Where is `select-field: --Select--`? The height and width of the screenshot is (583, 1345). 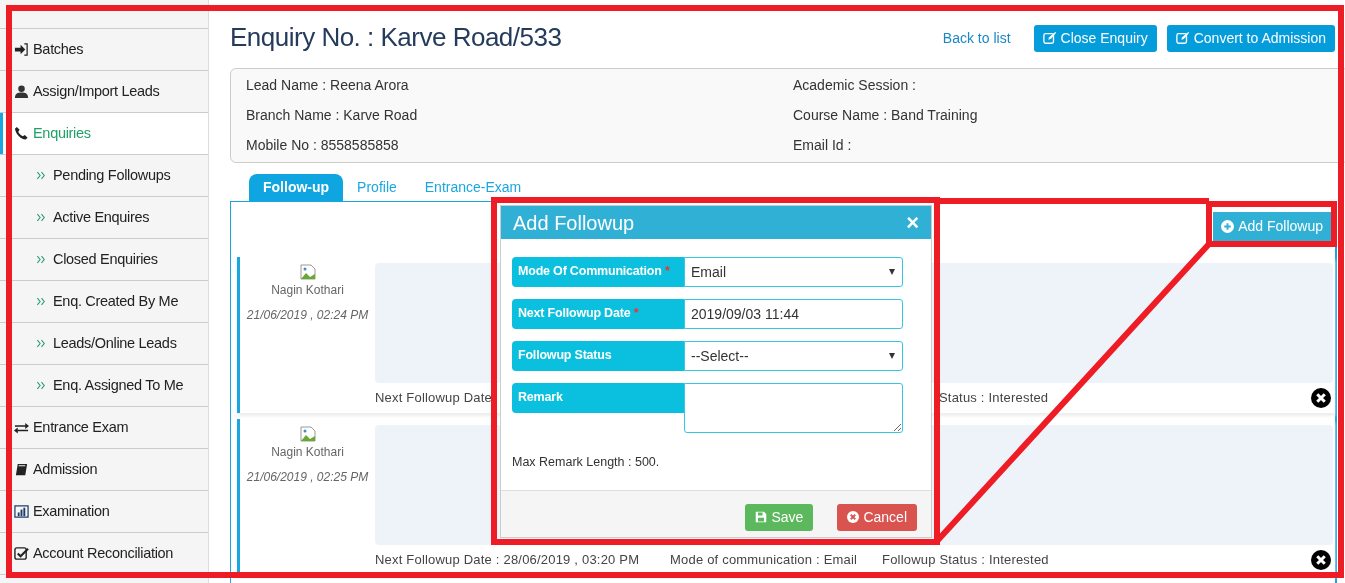
select-field: --Select-- is located at coordinates (793, 356).